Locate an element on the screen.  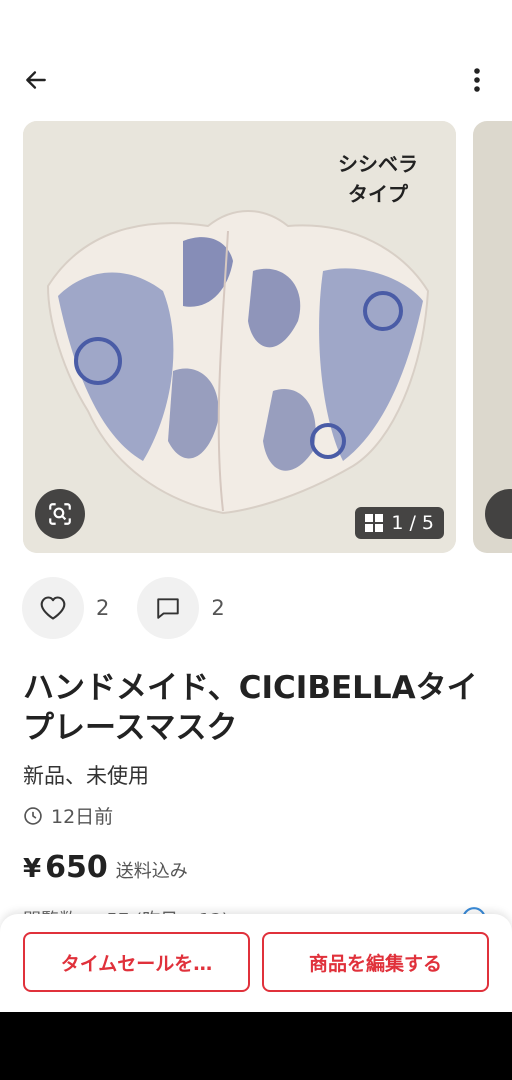
clock-icon is located at coordinates (33, 815).